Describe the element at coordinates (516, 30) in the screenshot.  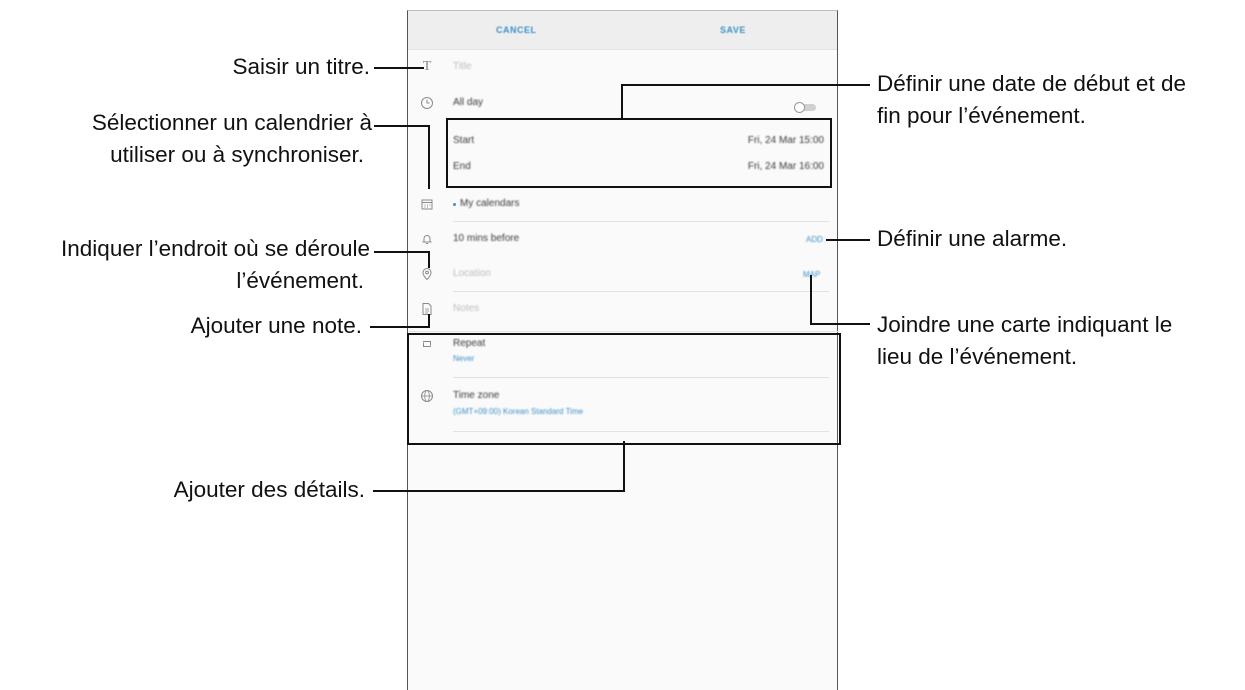
I see `cancel-button: CANCEL` at that location.